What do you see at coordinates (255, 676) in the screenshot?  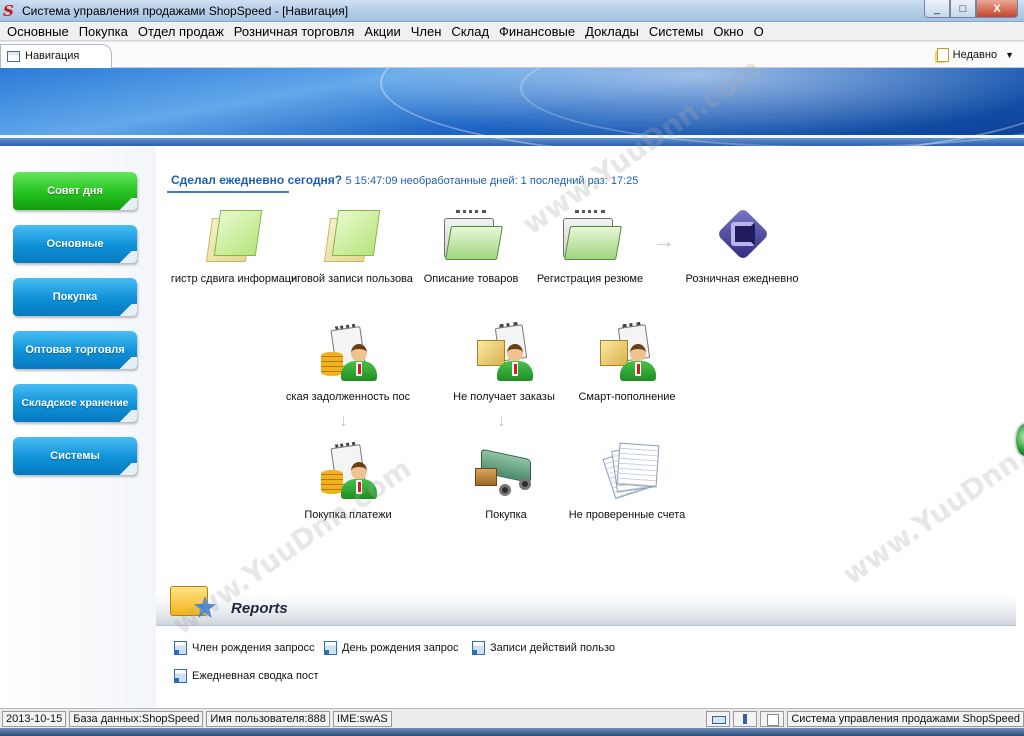 I see `report-link-label: Ежедневная сводка пост` at bounding box center [255, 676].